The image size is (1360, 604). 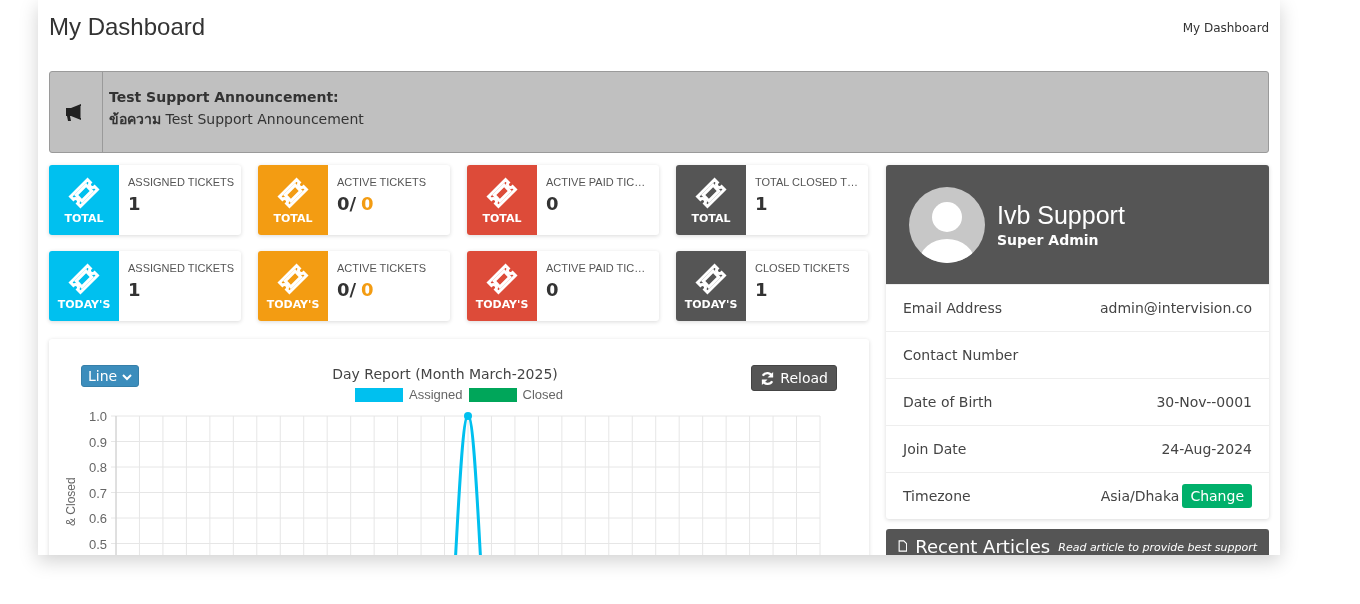 What do you see at coordinates (436, 394) in the screenshot?
I see `legend-label: Assigned` at bounding box center [436, 394].